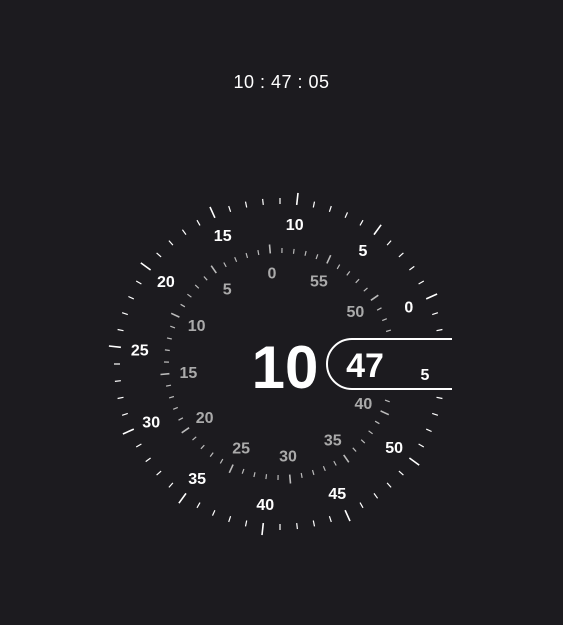 The width and height of the screenshot is (563, 625). I want to click on outer-ring-label: 40, so click(265, 505).